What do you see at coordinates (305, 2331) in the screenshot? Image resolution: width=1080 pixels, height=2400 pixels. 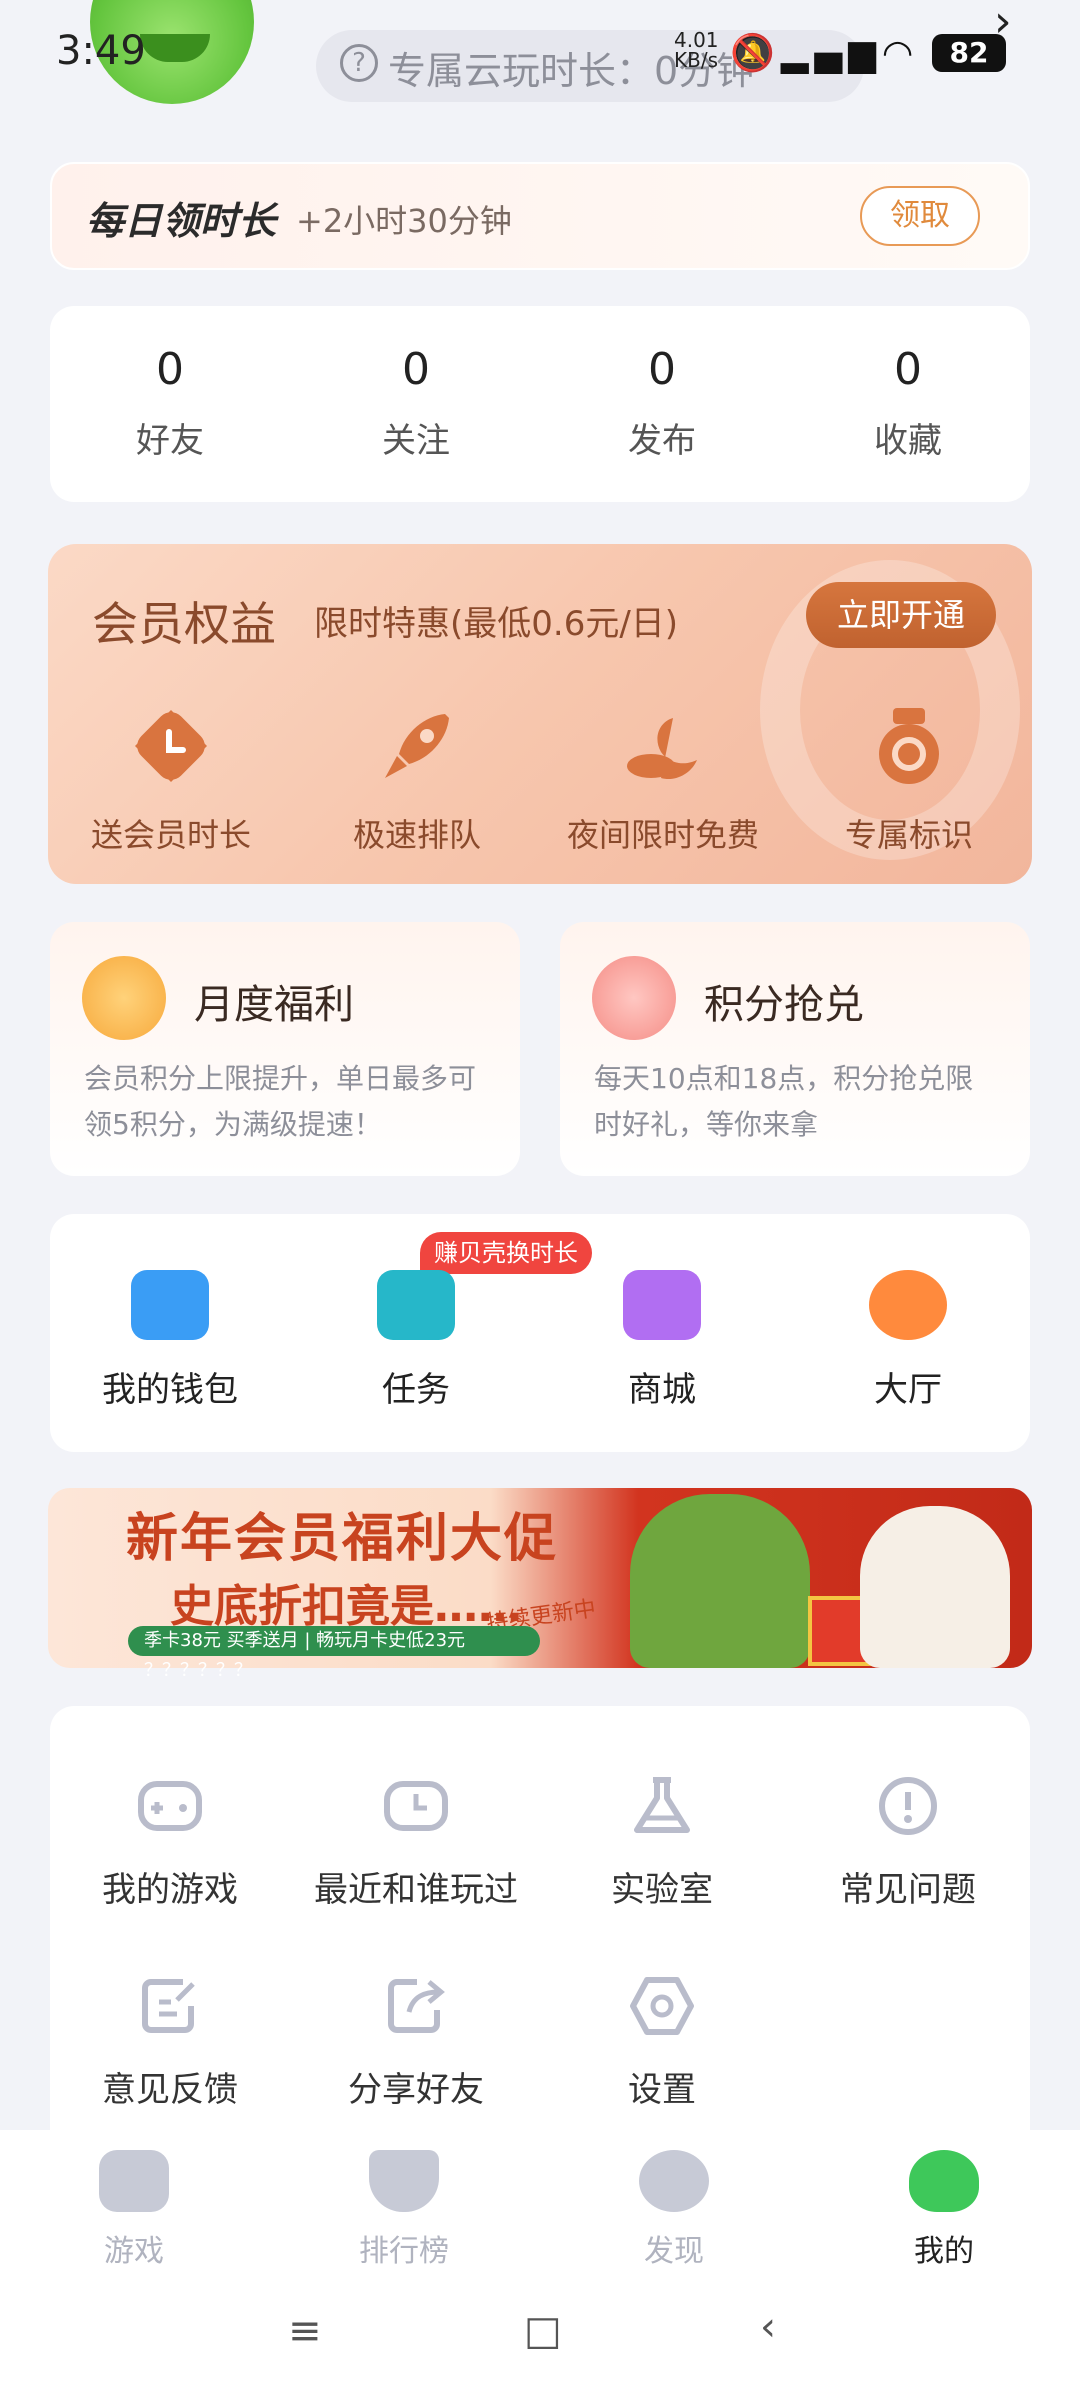 I see `menu-icon: ≡` at bounding box center [305, 2331].